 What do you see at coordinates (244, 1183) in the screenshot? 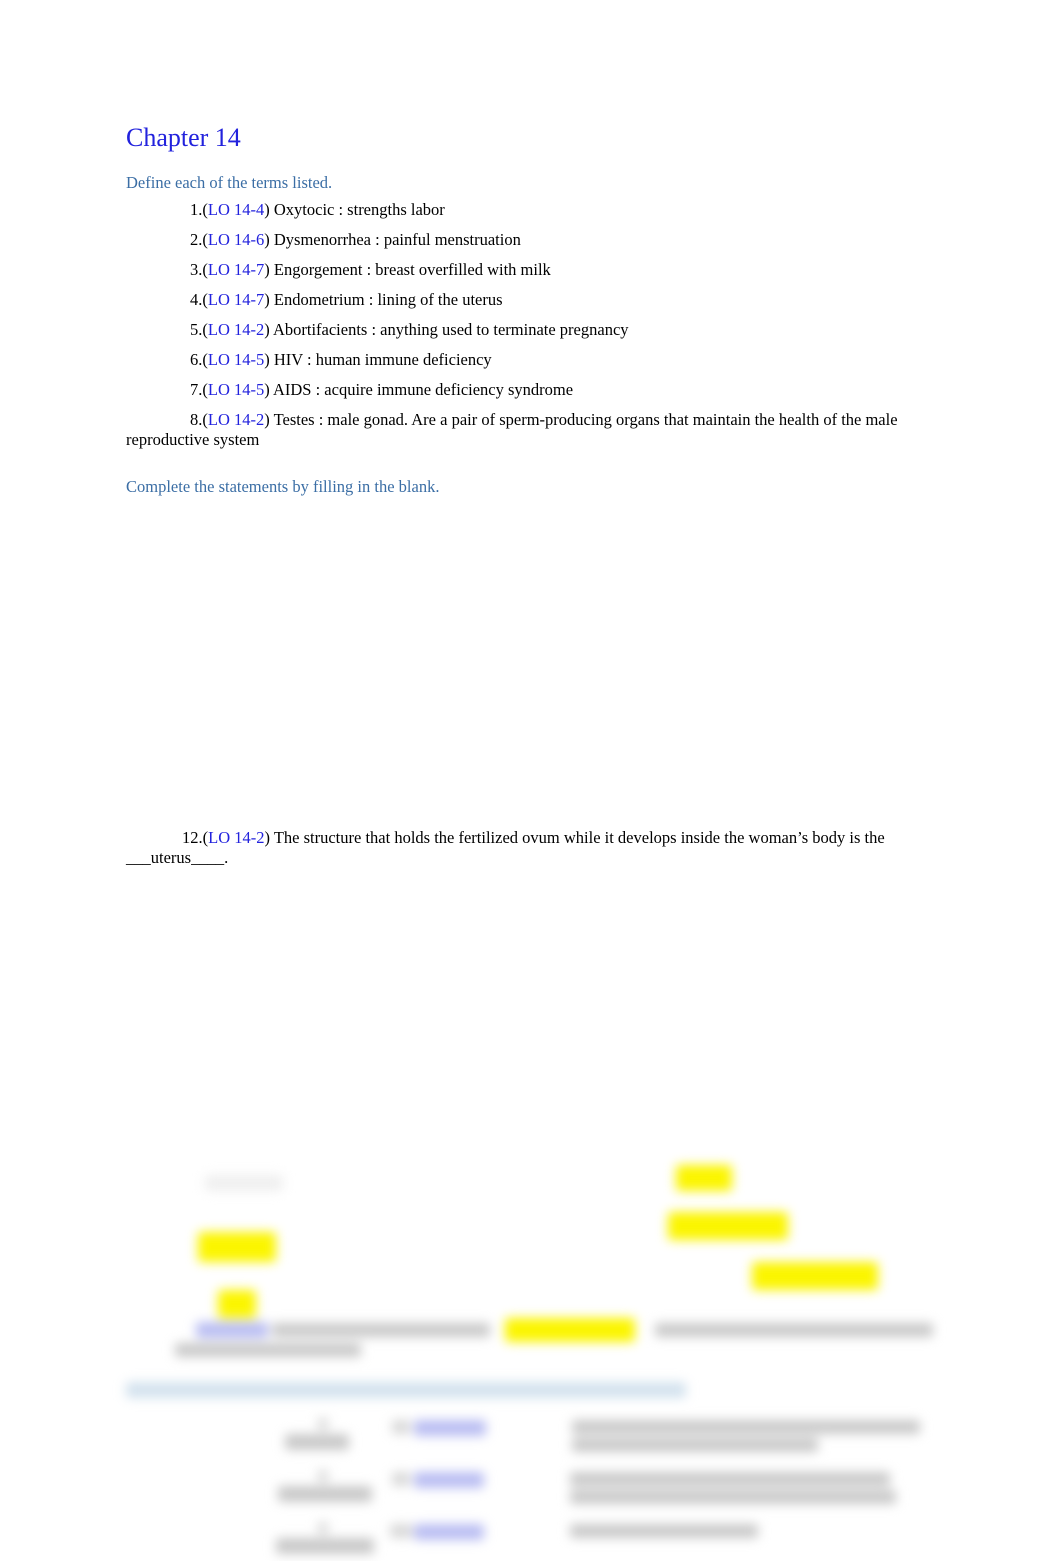
I see `diagram-label-blob` at bounding box center [244, 1183].